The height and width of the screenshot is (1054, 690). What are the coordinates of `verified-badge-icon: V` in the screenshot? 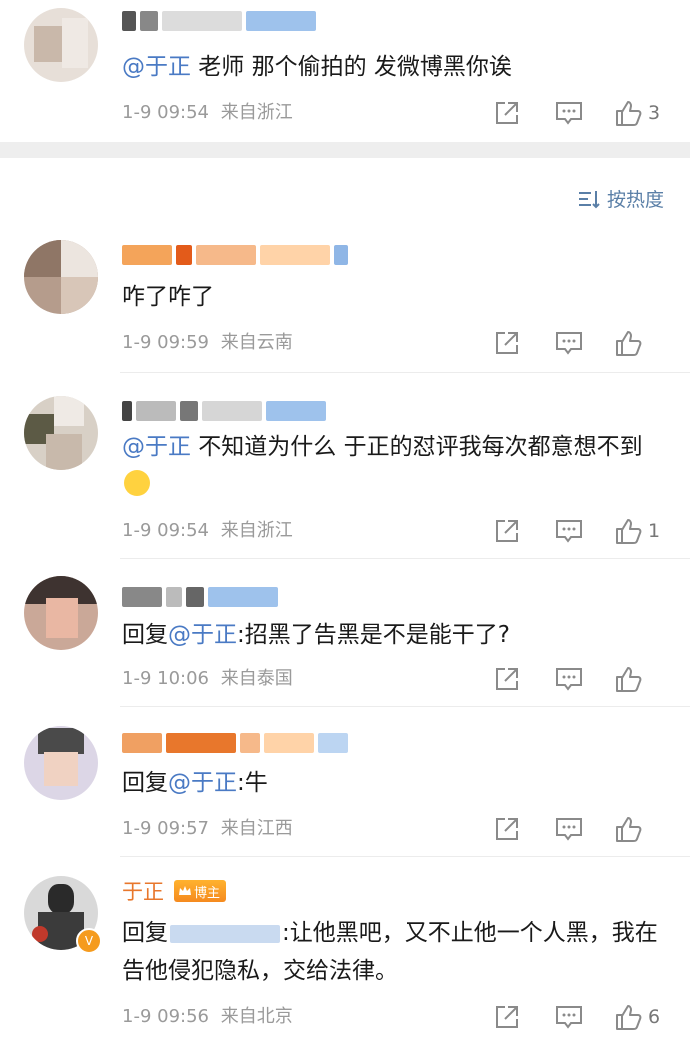 It's located at (89, 941).